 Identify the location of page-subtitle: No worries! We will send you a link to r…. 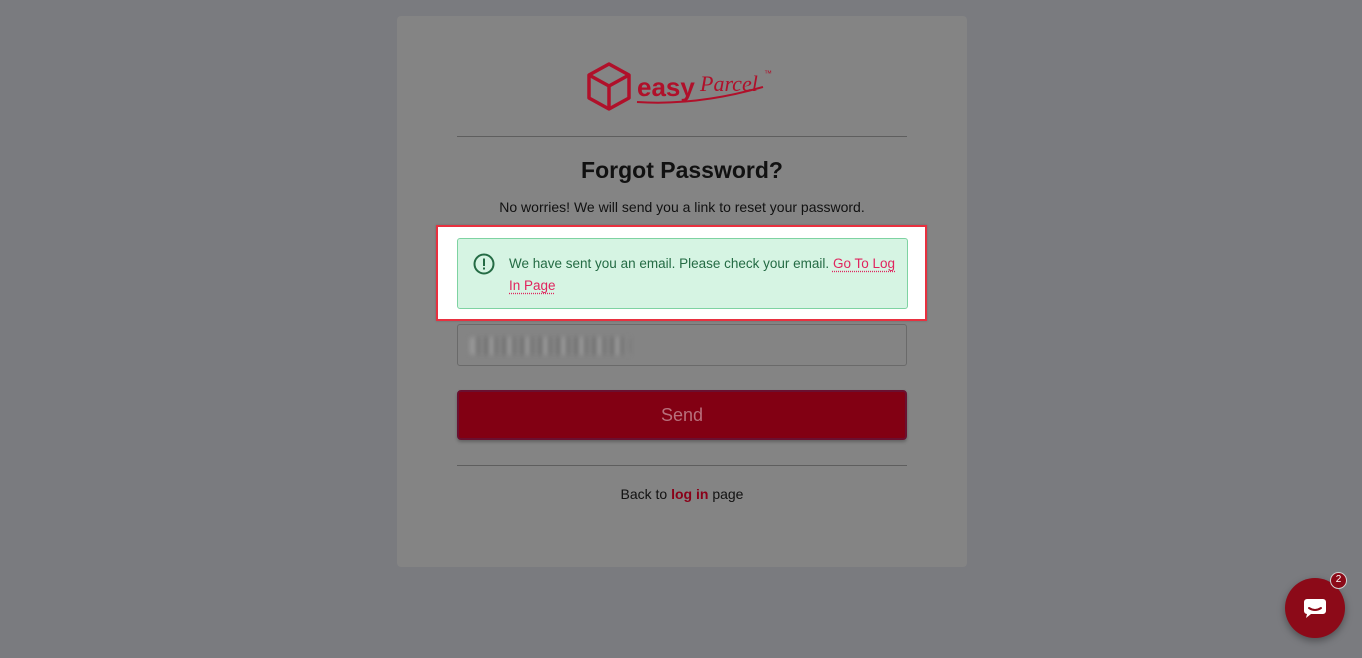
(682, 207).